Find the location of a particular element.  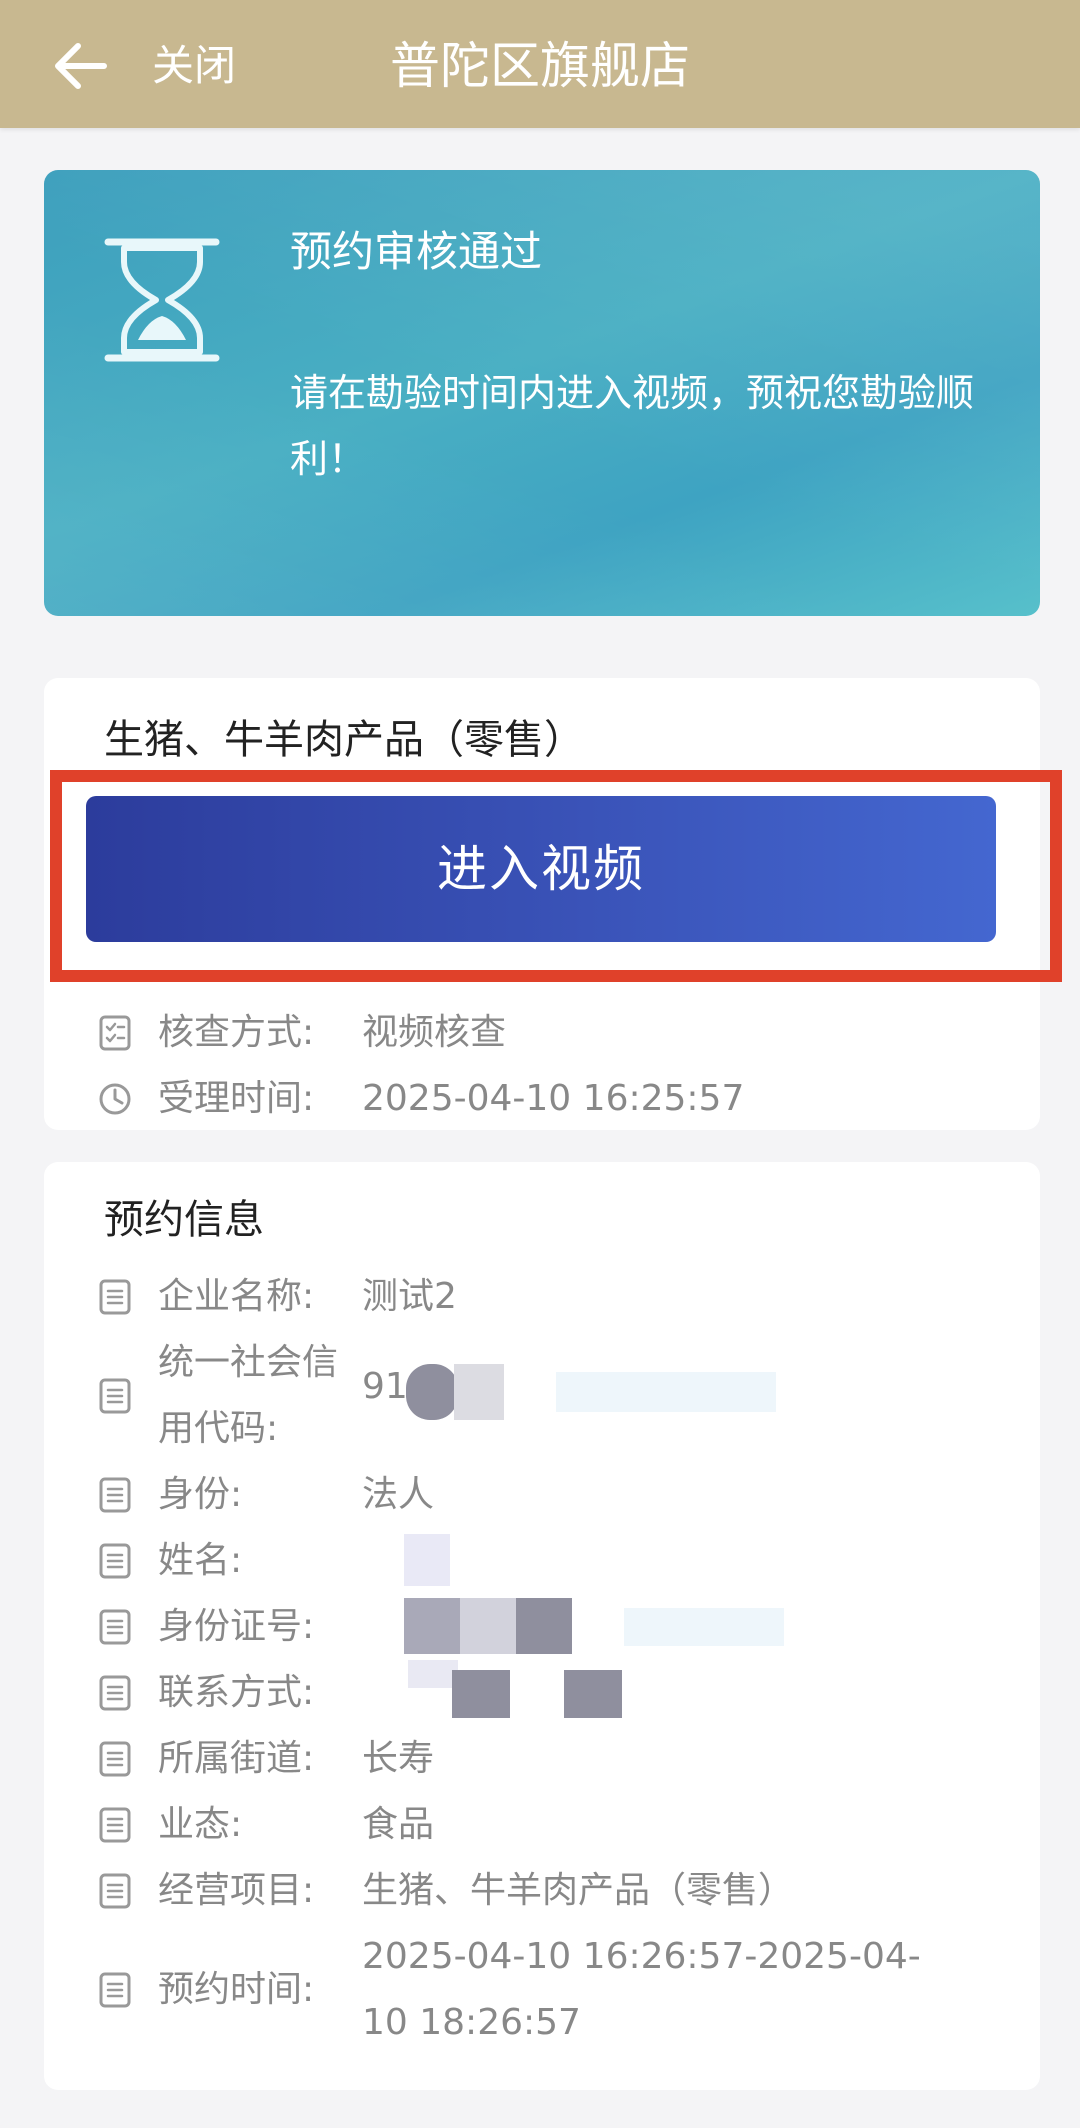

top-nav-bar: 关闭 普陀区旗舰店 is located at coordinates (540, 64).